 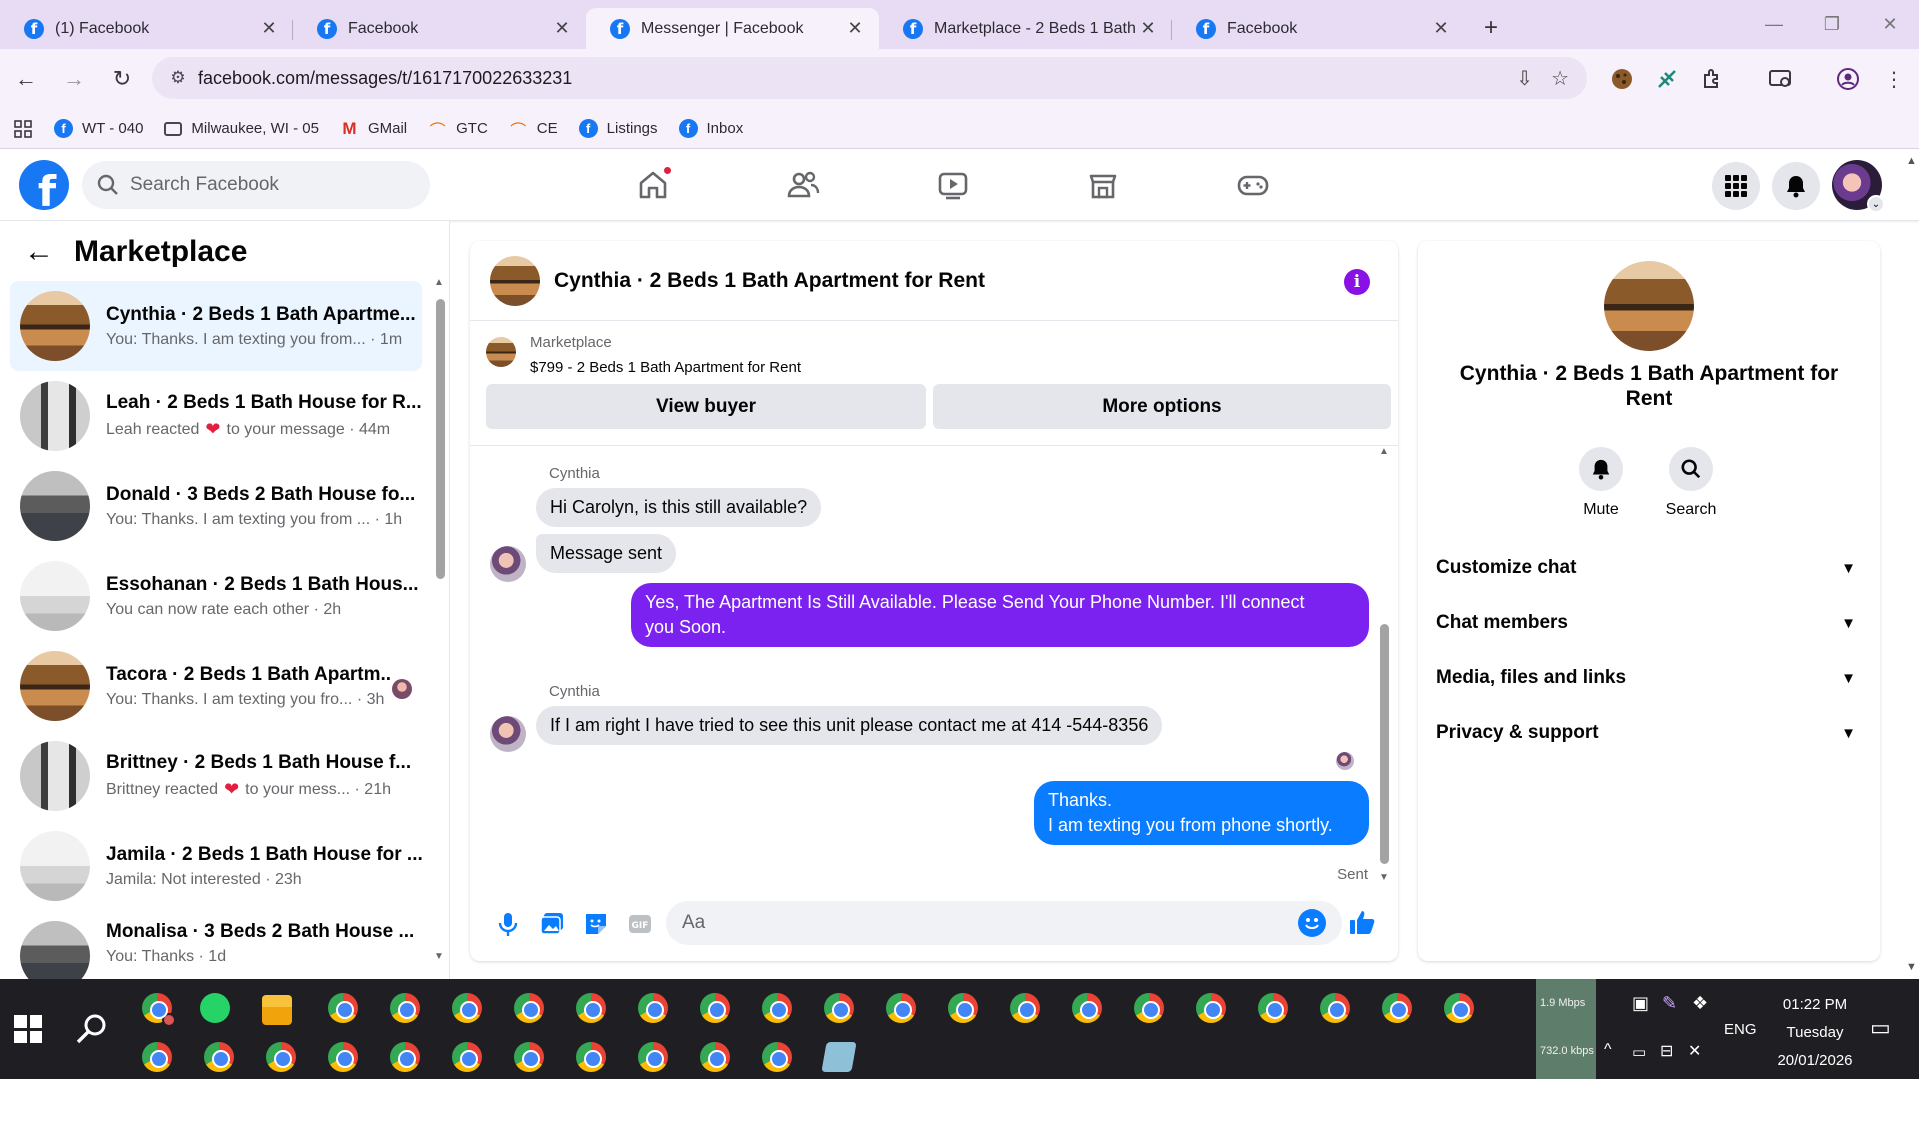 What do you see at coordinates (1890, 24) in the screenshot?
I see `close-window-icon: ✕` at bounding box center [1890, 24].